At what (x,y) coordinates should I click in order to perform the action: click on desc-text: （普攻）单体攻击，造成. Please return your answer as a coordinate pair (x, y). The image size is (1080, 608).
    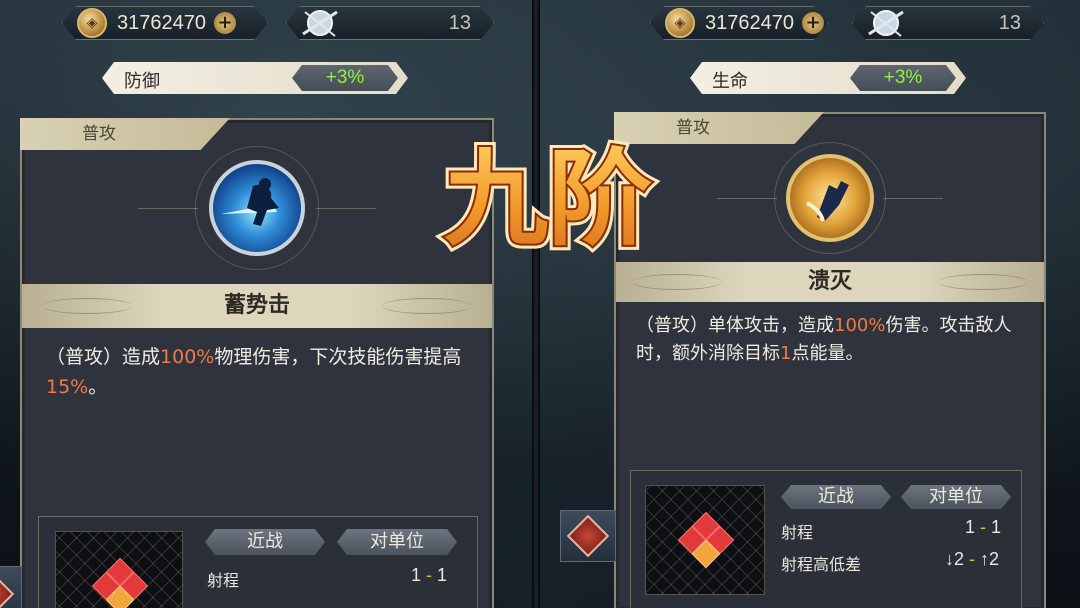
    Looking at the image, I should click on (735, 325).